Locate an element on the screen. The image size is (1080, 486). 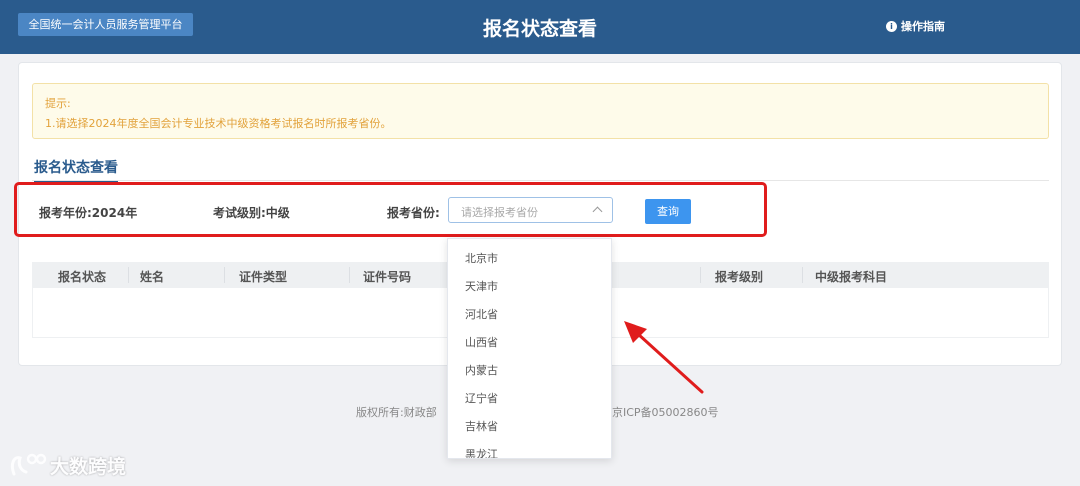
watermark: 大数跨境 is located at coordinates (67, 465).